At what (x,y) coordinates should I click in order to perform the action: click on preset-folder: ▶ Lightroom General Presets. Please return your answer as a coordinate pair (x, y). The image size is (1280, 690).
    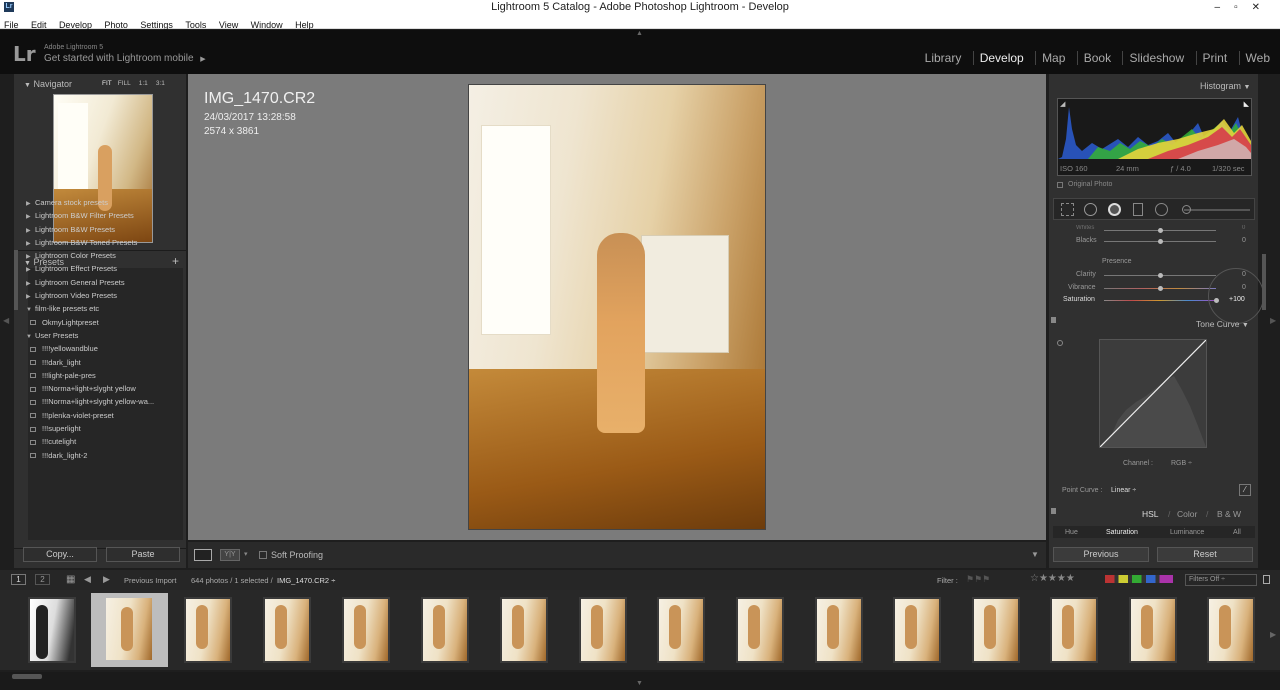
    Looking at the image, I should click on (104, 282).